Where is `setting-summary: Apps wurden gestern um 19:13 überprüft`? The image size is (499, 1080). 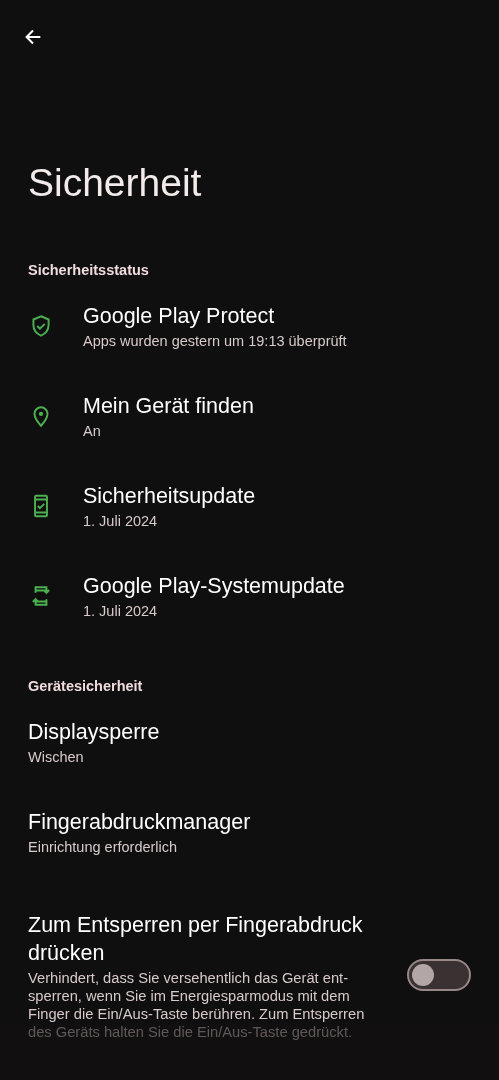
setting-summary: Apps wurden gestern um 19:13 überprüft is located at coordinates (215, 341).